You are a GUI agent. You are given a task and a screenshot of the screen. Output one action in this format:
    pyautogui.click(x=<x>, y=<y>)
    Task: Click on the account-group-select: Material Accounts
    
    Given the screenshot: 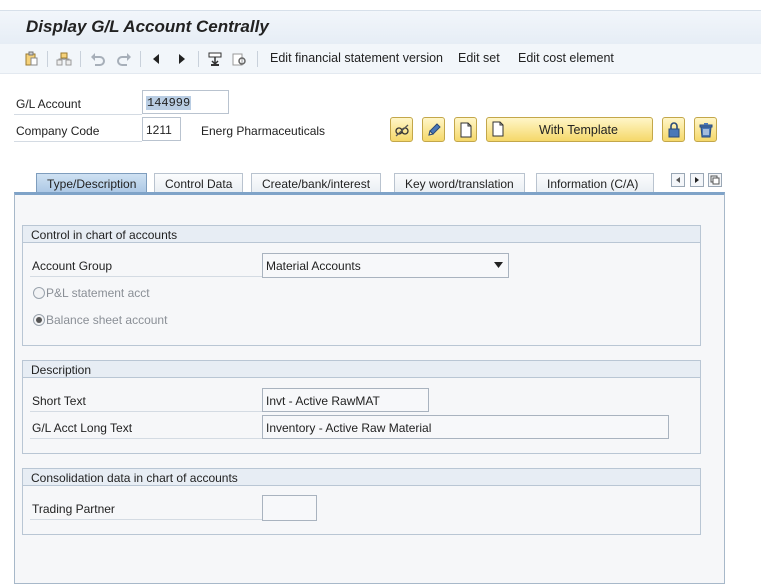 What is the action you would take?
    pyautogui.click(x=385, y=265)
    